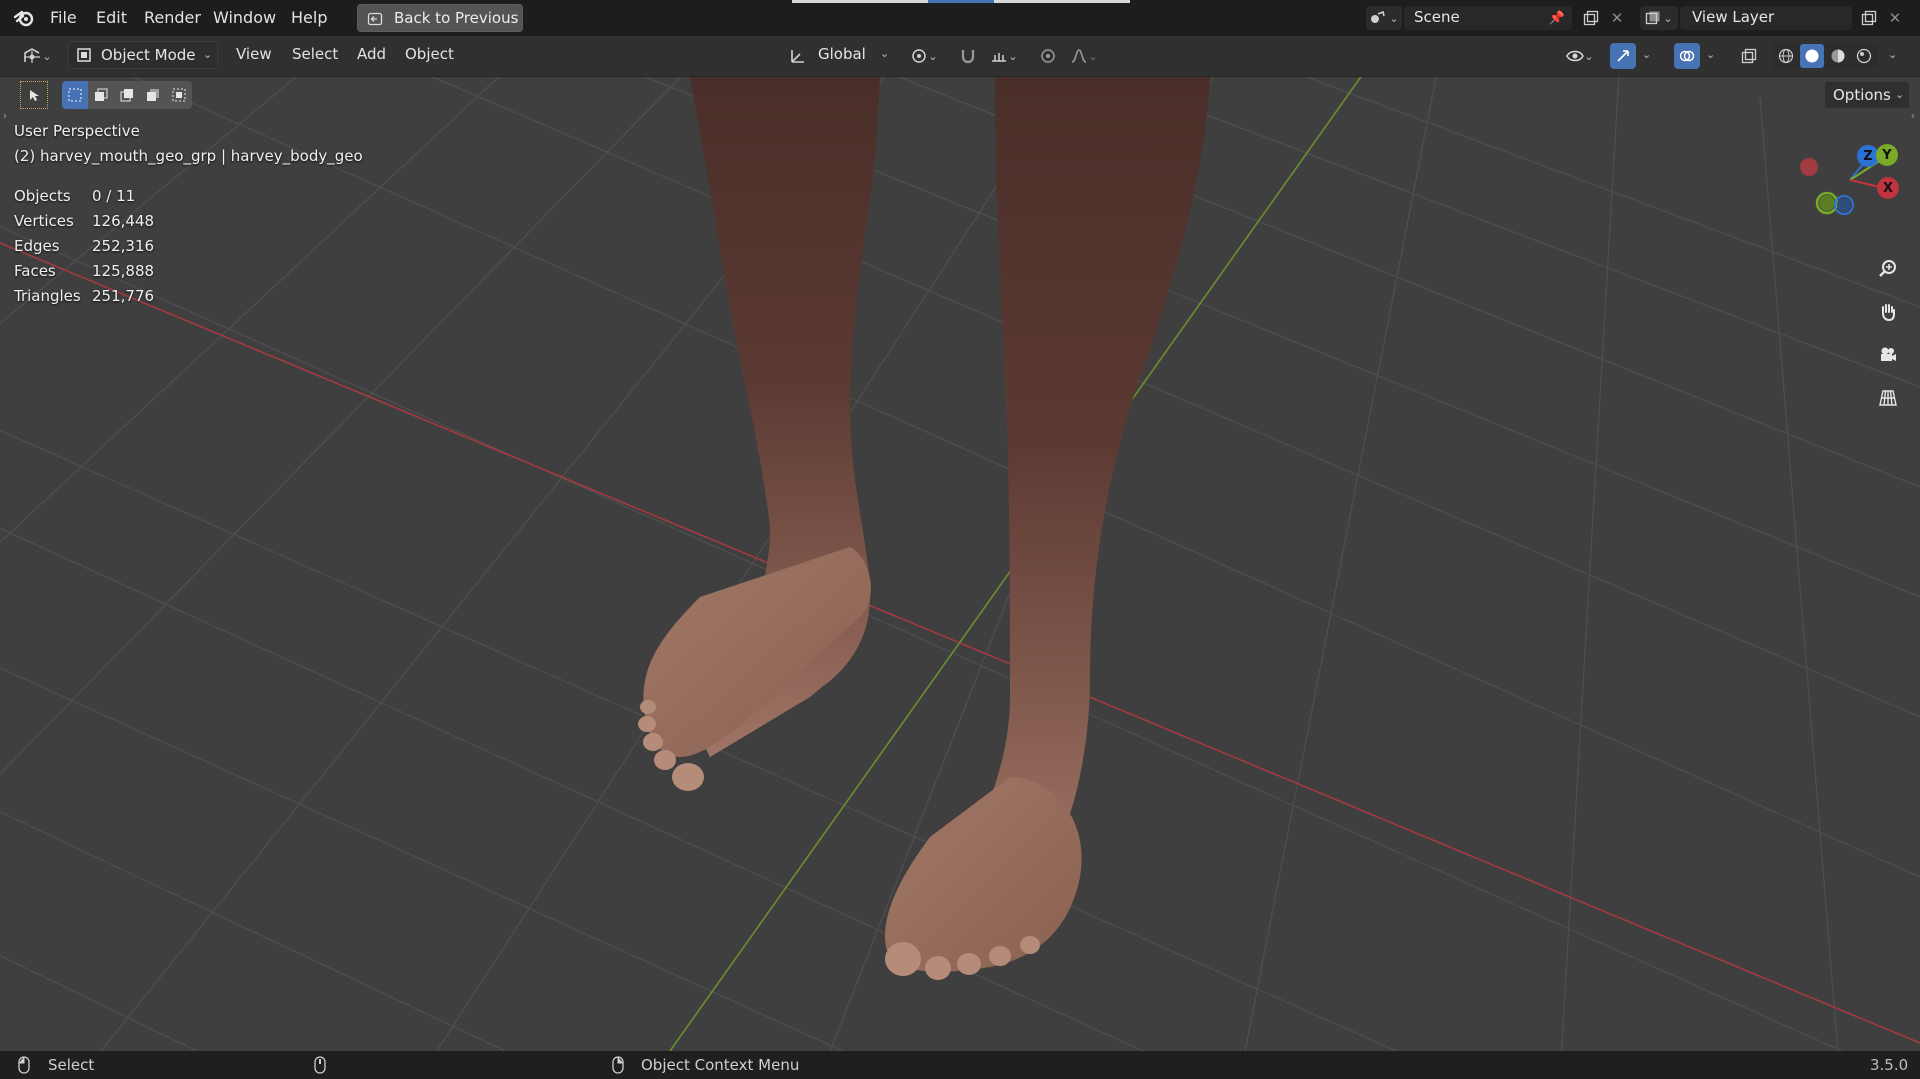 The image size is (1920, 1079). I want to click on pivot-point-icon: ⌄, so click(924, 56).